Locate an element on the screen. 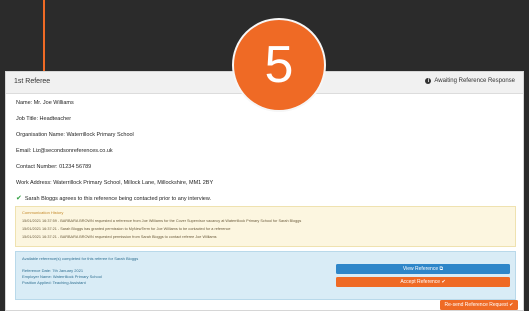  reference-date: Reference Date: 7th January 2021 is located at coordinates (53, 270).